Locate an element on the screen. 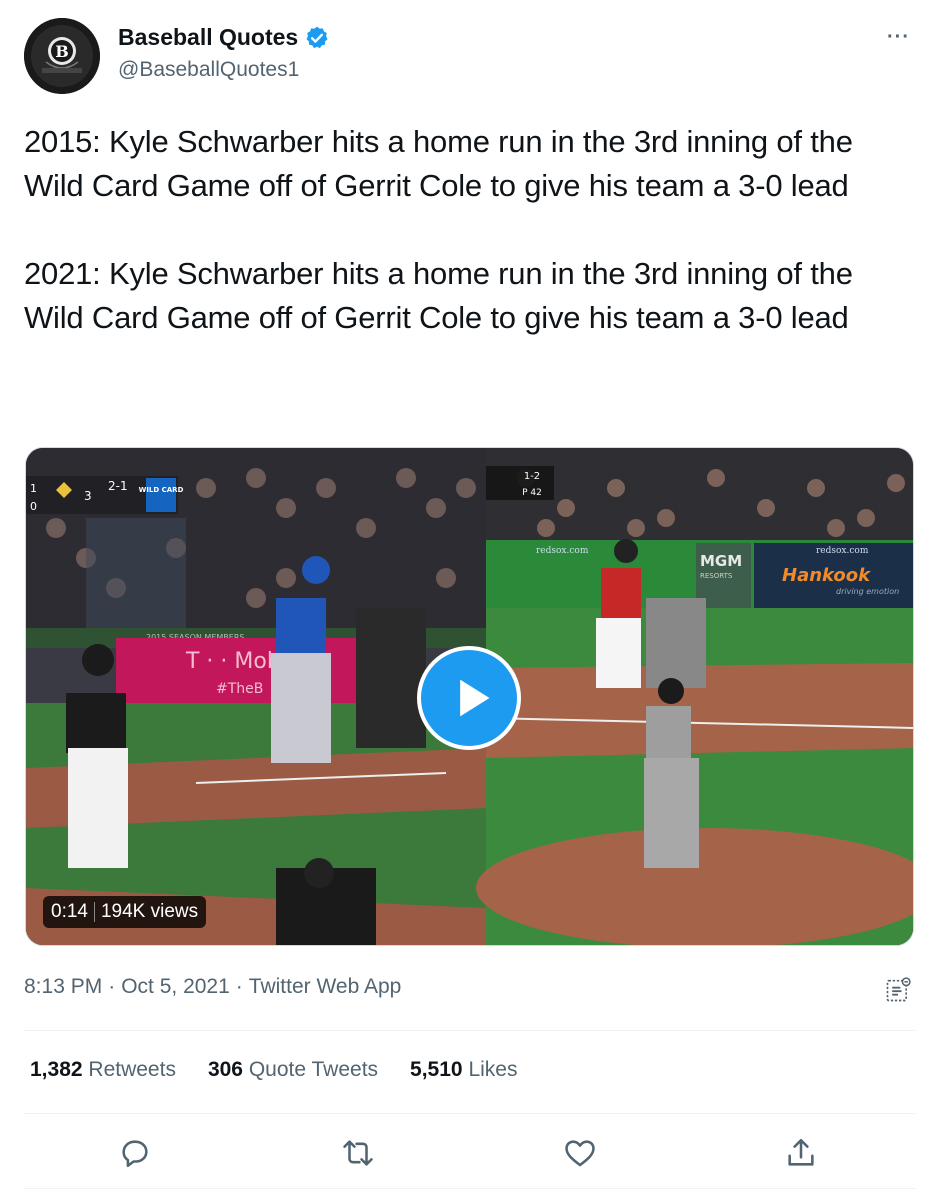 This screenshot has width=939, height=1200. avatar: B is located at coordinates (62, 56).